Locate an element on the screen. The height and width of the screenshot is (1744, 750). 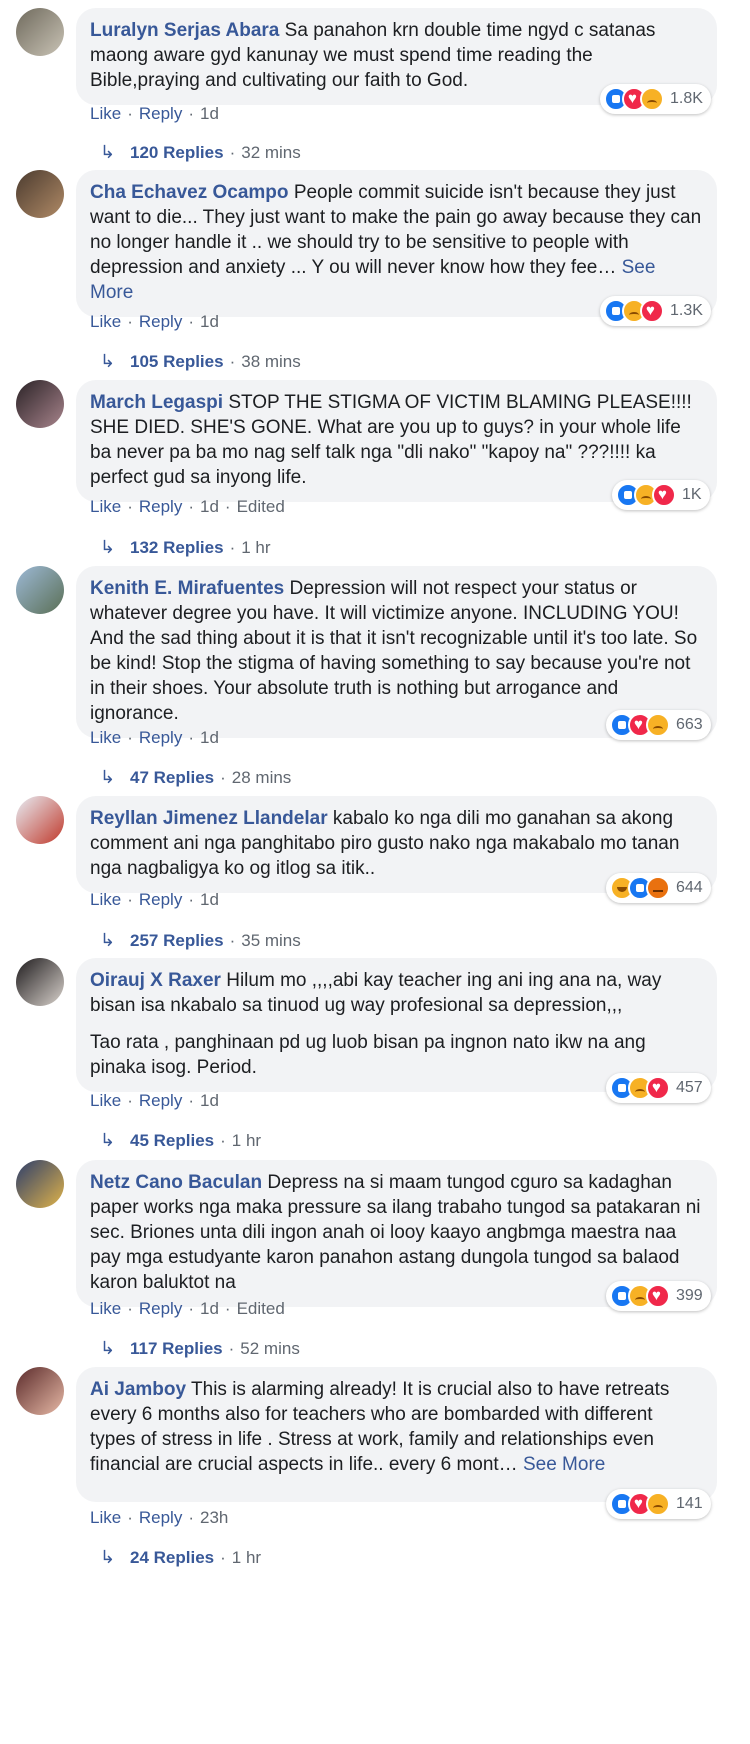
reactions-summary: 141 is located at coordinates (658, 1504).